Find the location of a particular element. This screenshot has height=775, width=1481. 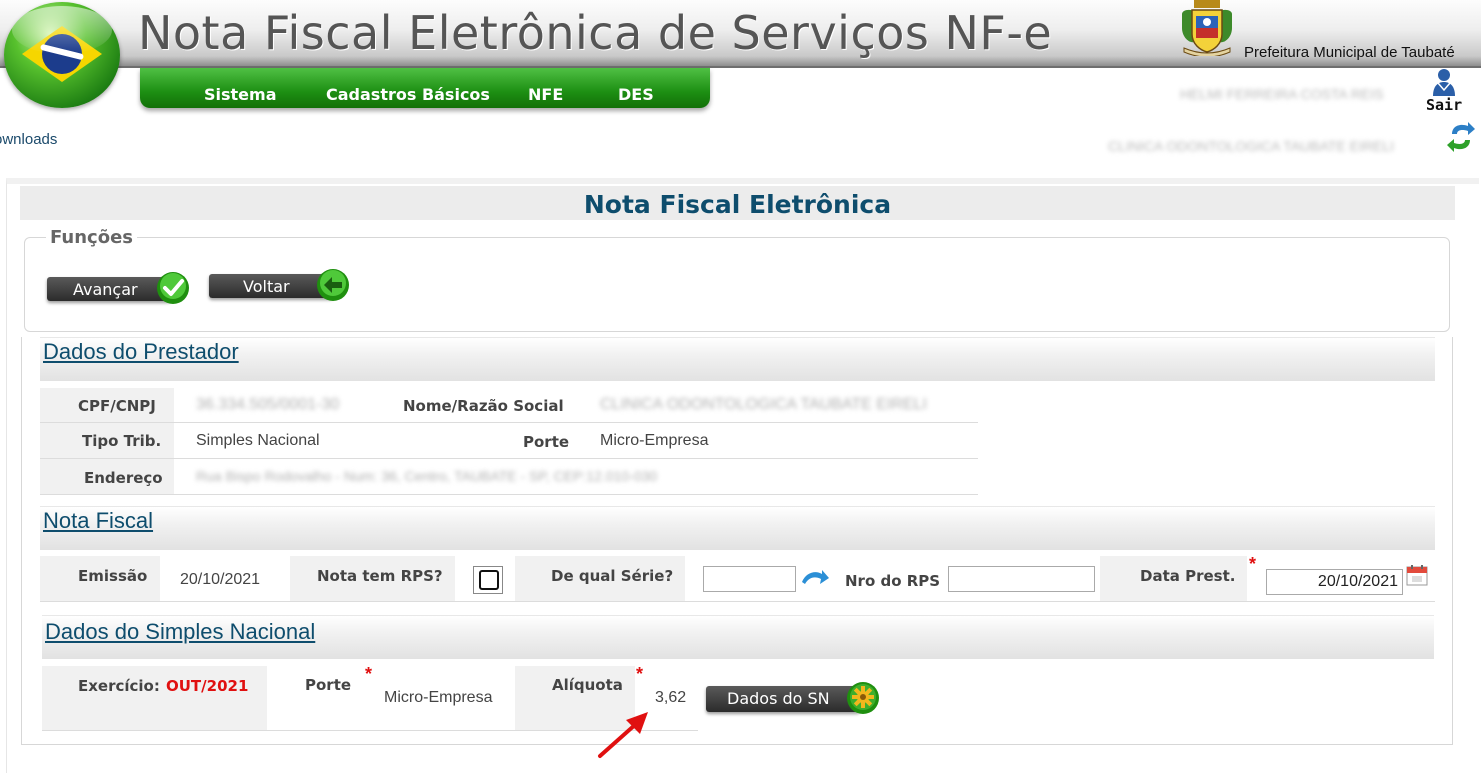

calendar-icon is located at coordinates (1417, 575).